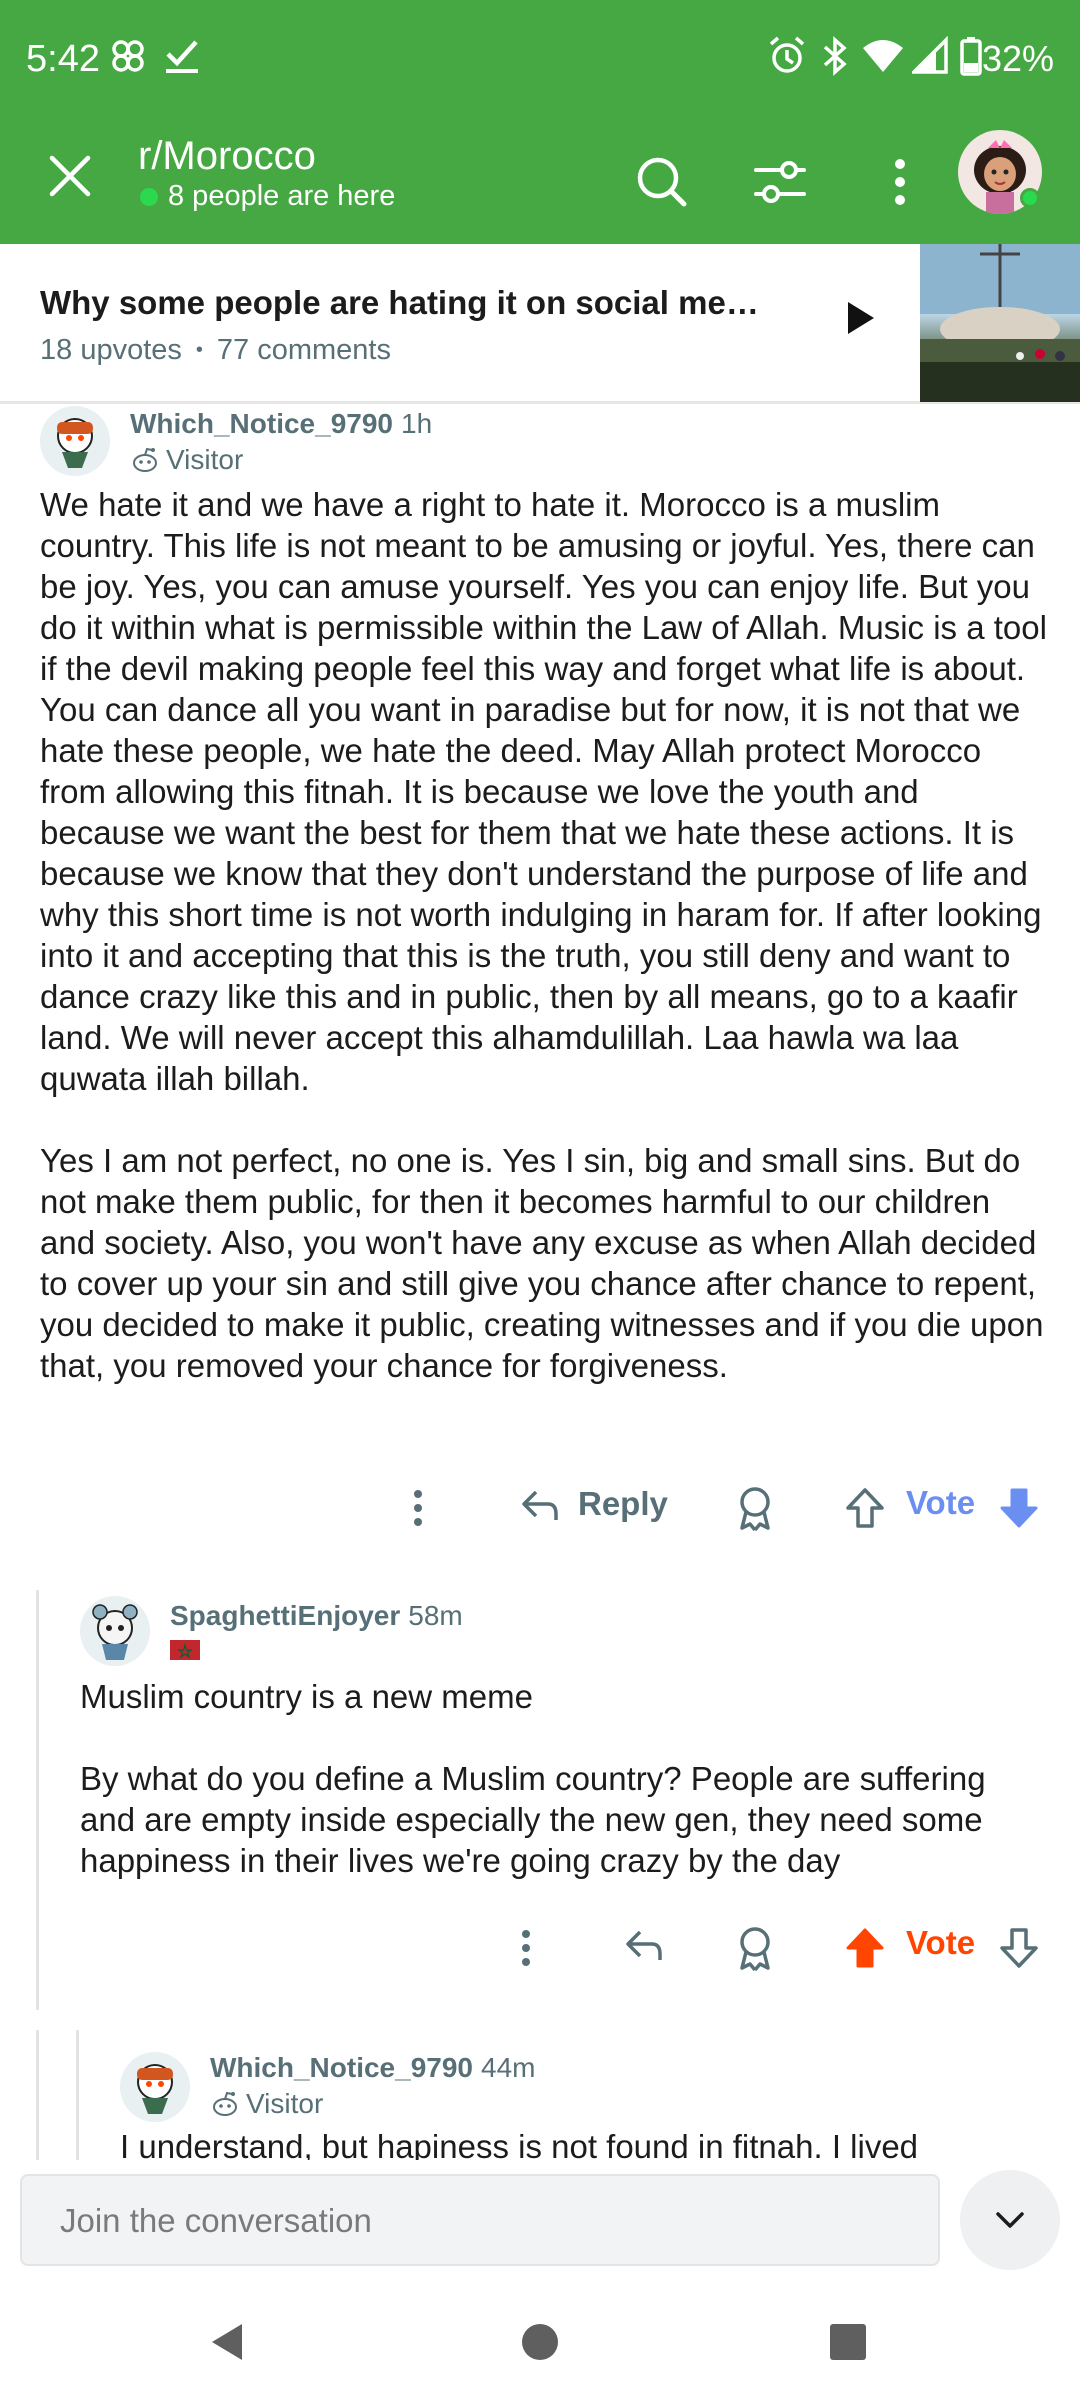 Image resolution: width=1080 pixels, height=2400 pixels. I want to click on back-icon, so click(228, 2342).